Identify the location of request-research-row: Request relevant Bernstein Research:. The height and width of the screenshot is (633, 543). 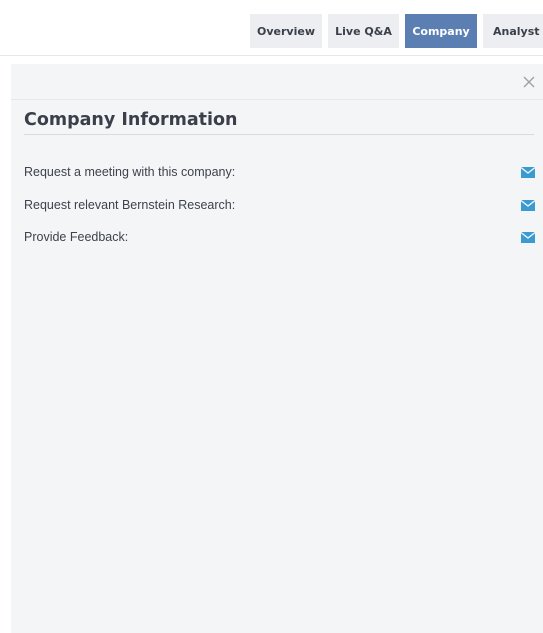
(279, 205).